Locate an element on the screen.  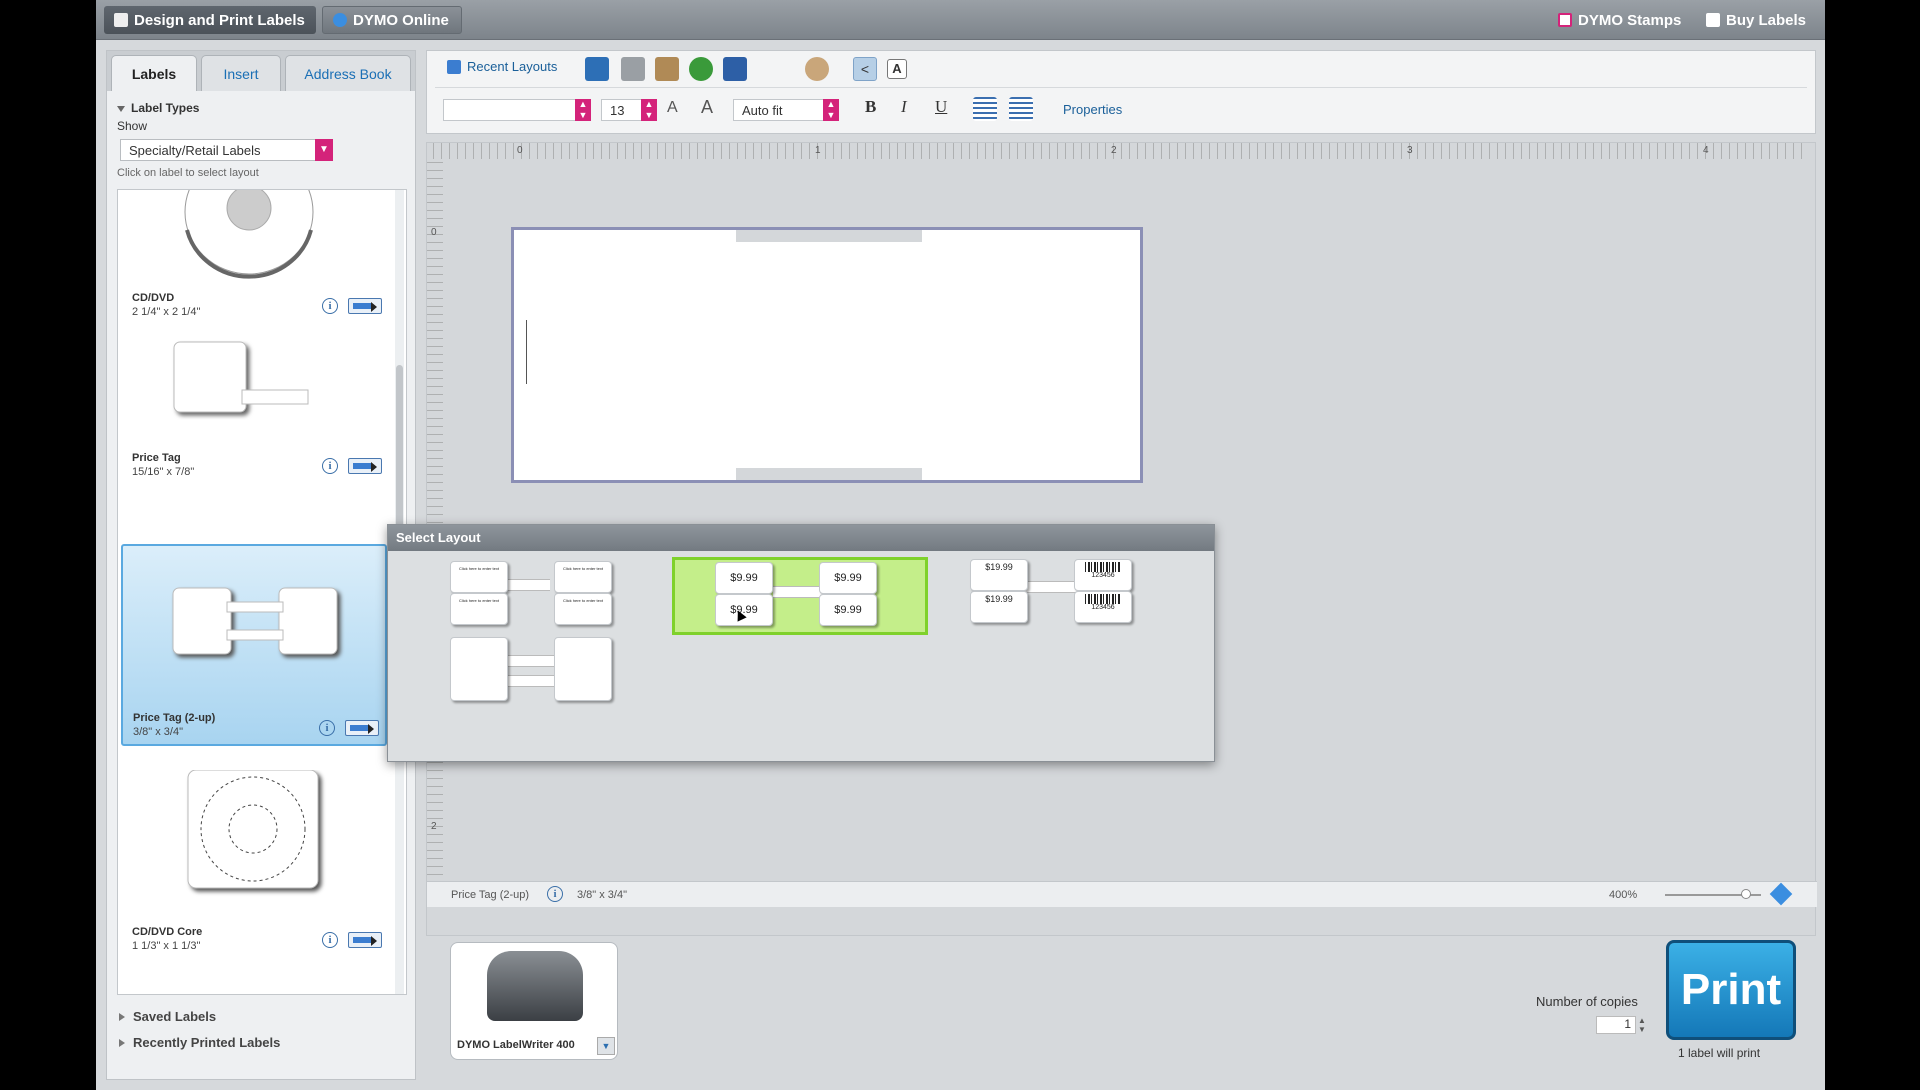
zoom-slider-handle is located at coordinates (1746, 894).